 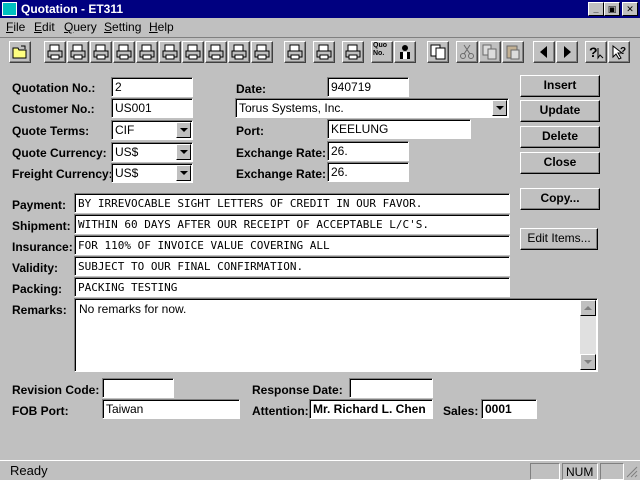 What do you see at coordinates (399, 129) in the screenshot?
I see `port-field: KEELUNG` at bounding box center [399, 129].